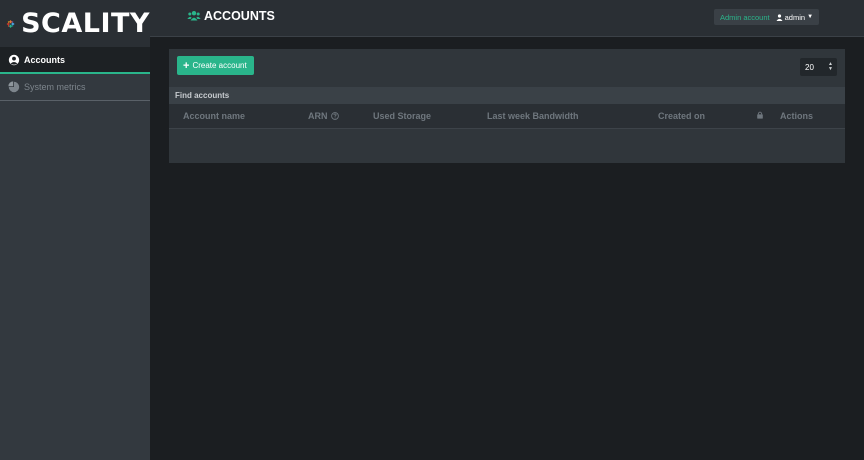 The width and height of the screenshot is (864, 460). Describe the element at coordinates (214, 116) in the screenshot. I see `column-account-name: Account name` at that location.